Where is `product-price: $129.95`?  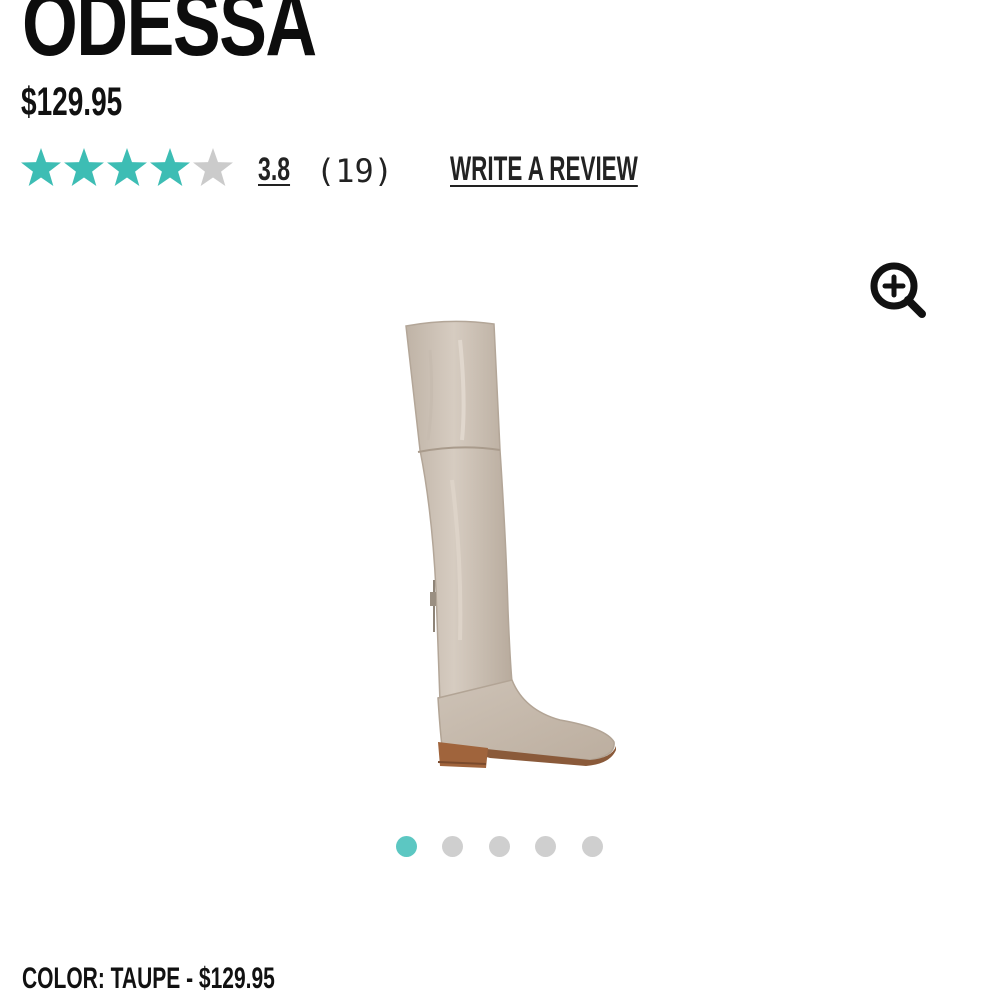
product-price: $129.95 is located at coordinates (72, 102).